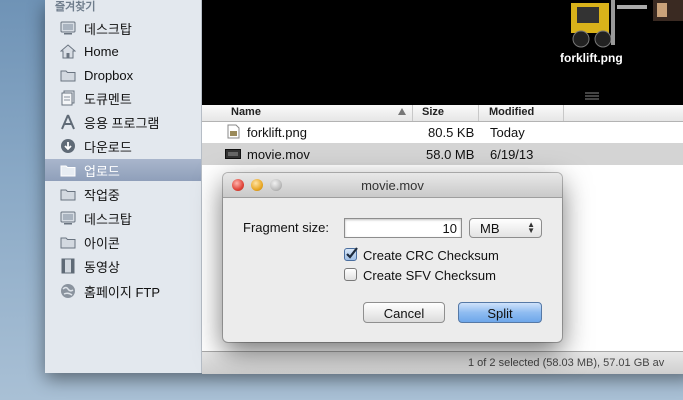  Describe the element at coordinates (233, 155) in the screenshot. I see `movie-file-icon` at that location.